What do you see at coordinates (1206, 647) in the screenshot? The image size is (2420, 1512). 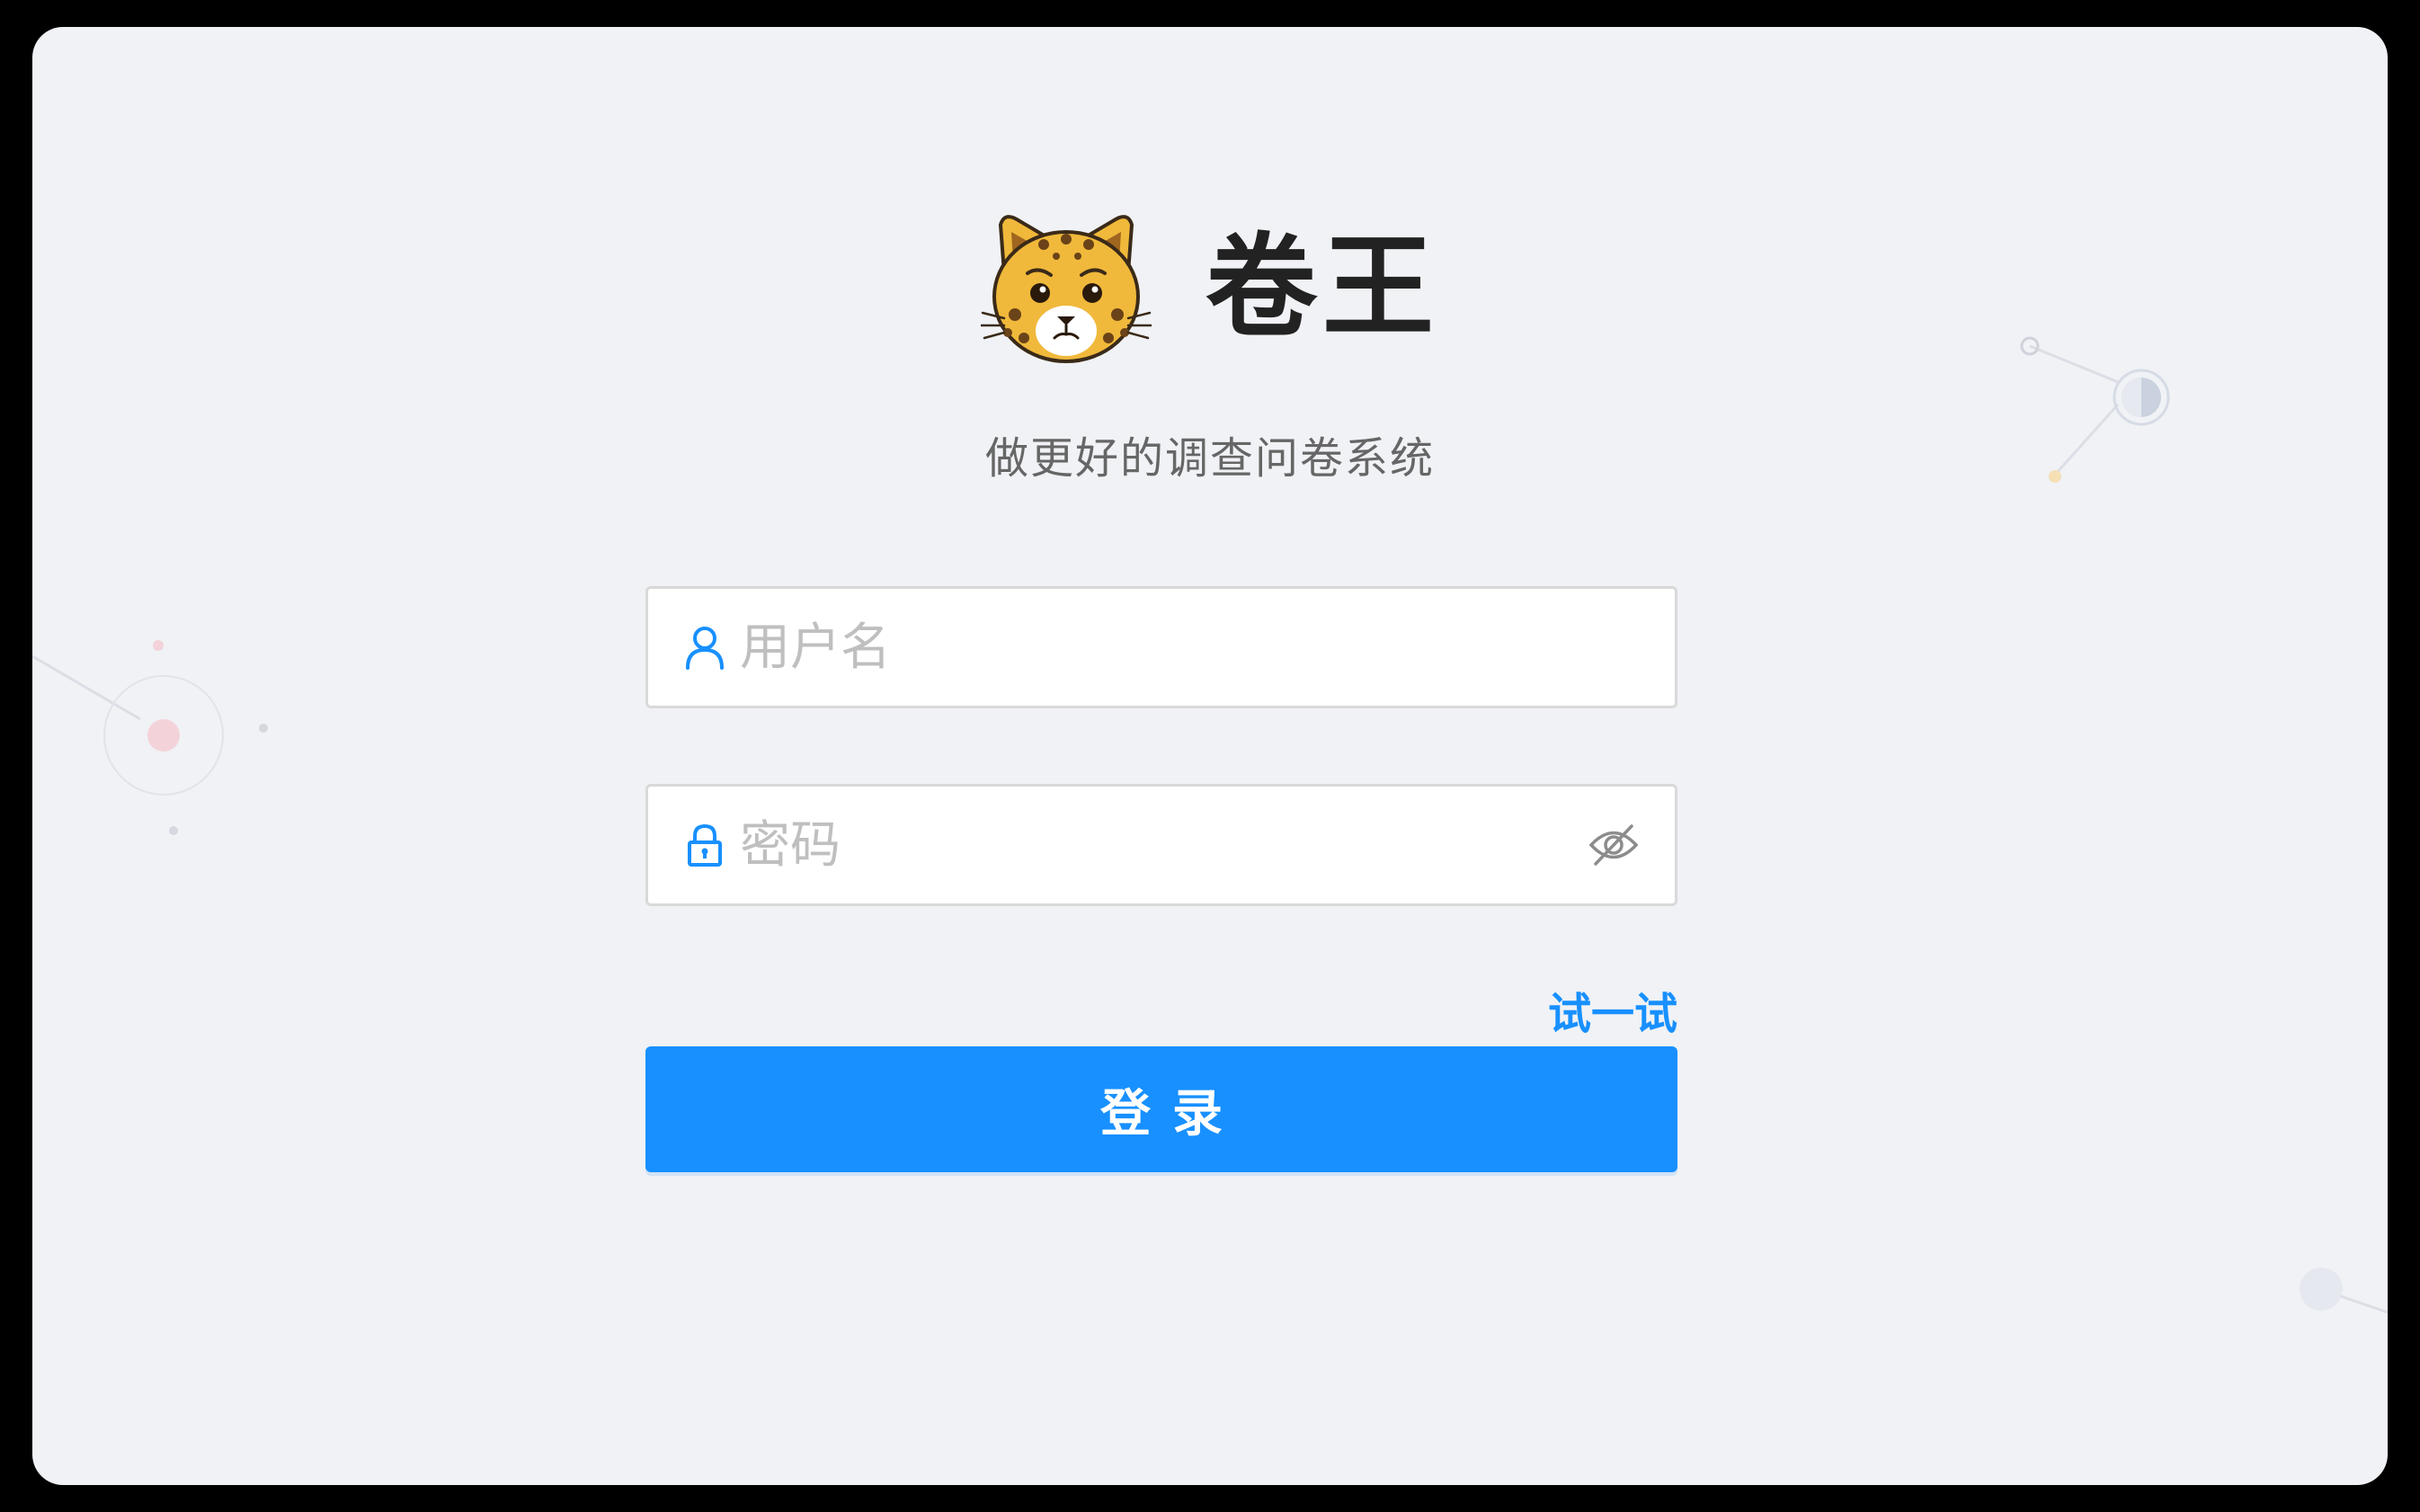 I see `username-input` at bounding box center [1206, 647].